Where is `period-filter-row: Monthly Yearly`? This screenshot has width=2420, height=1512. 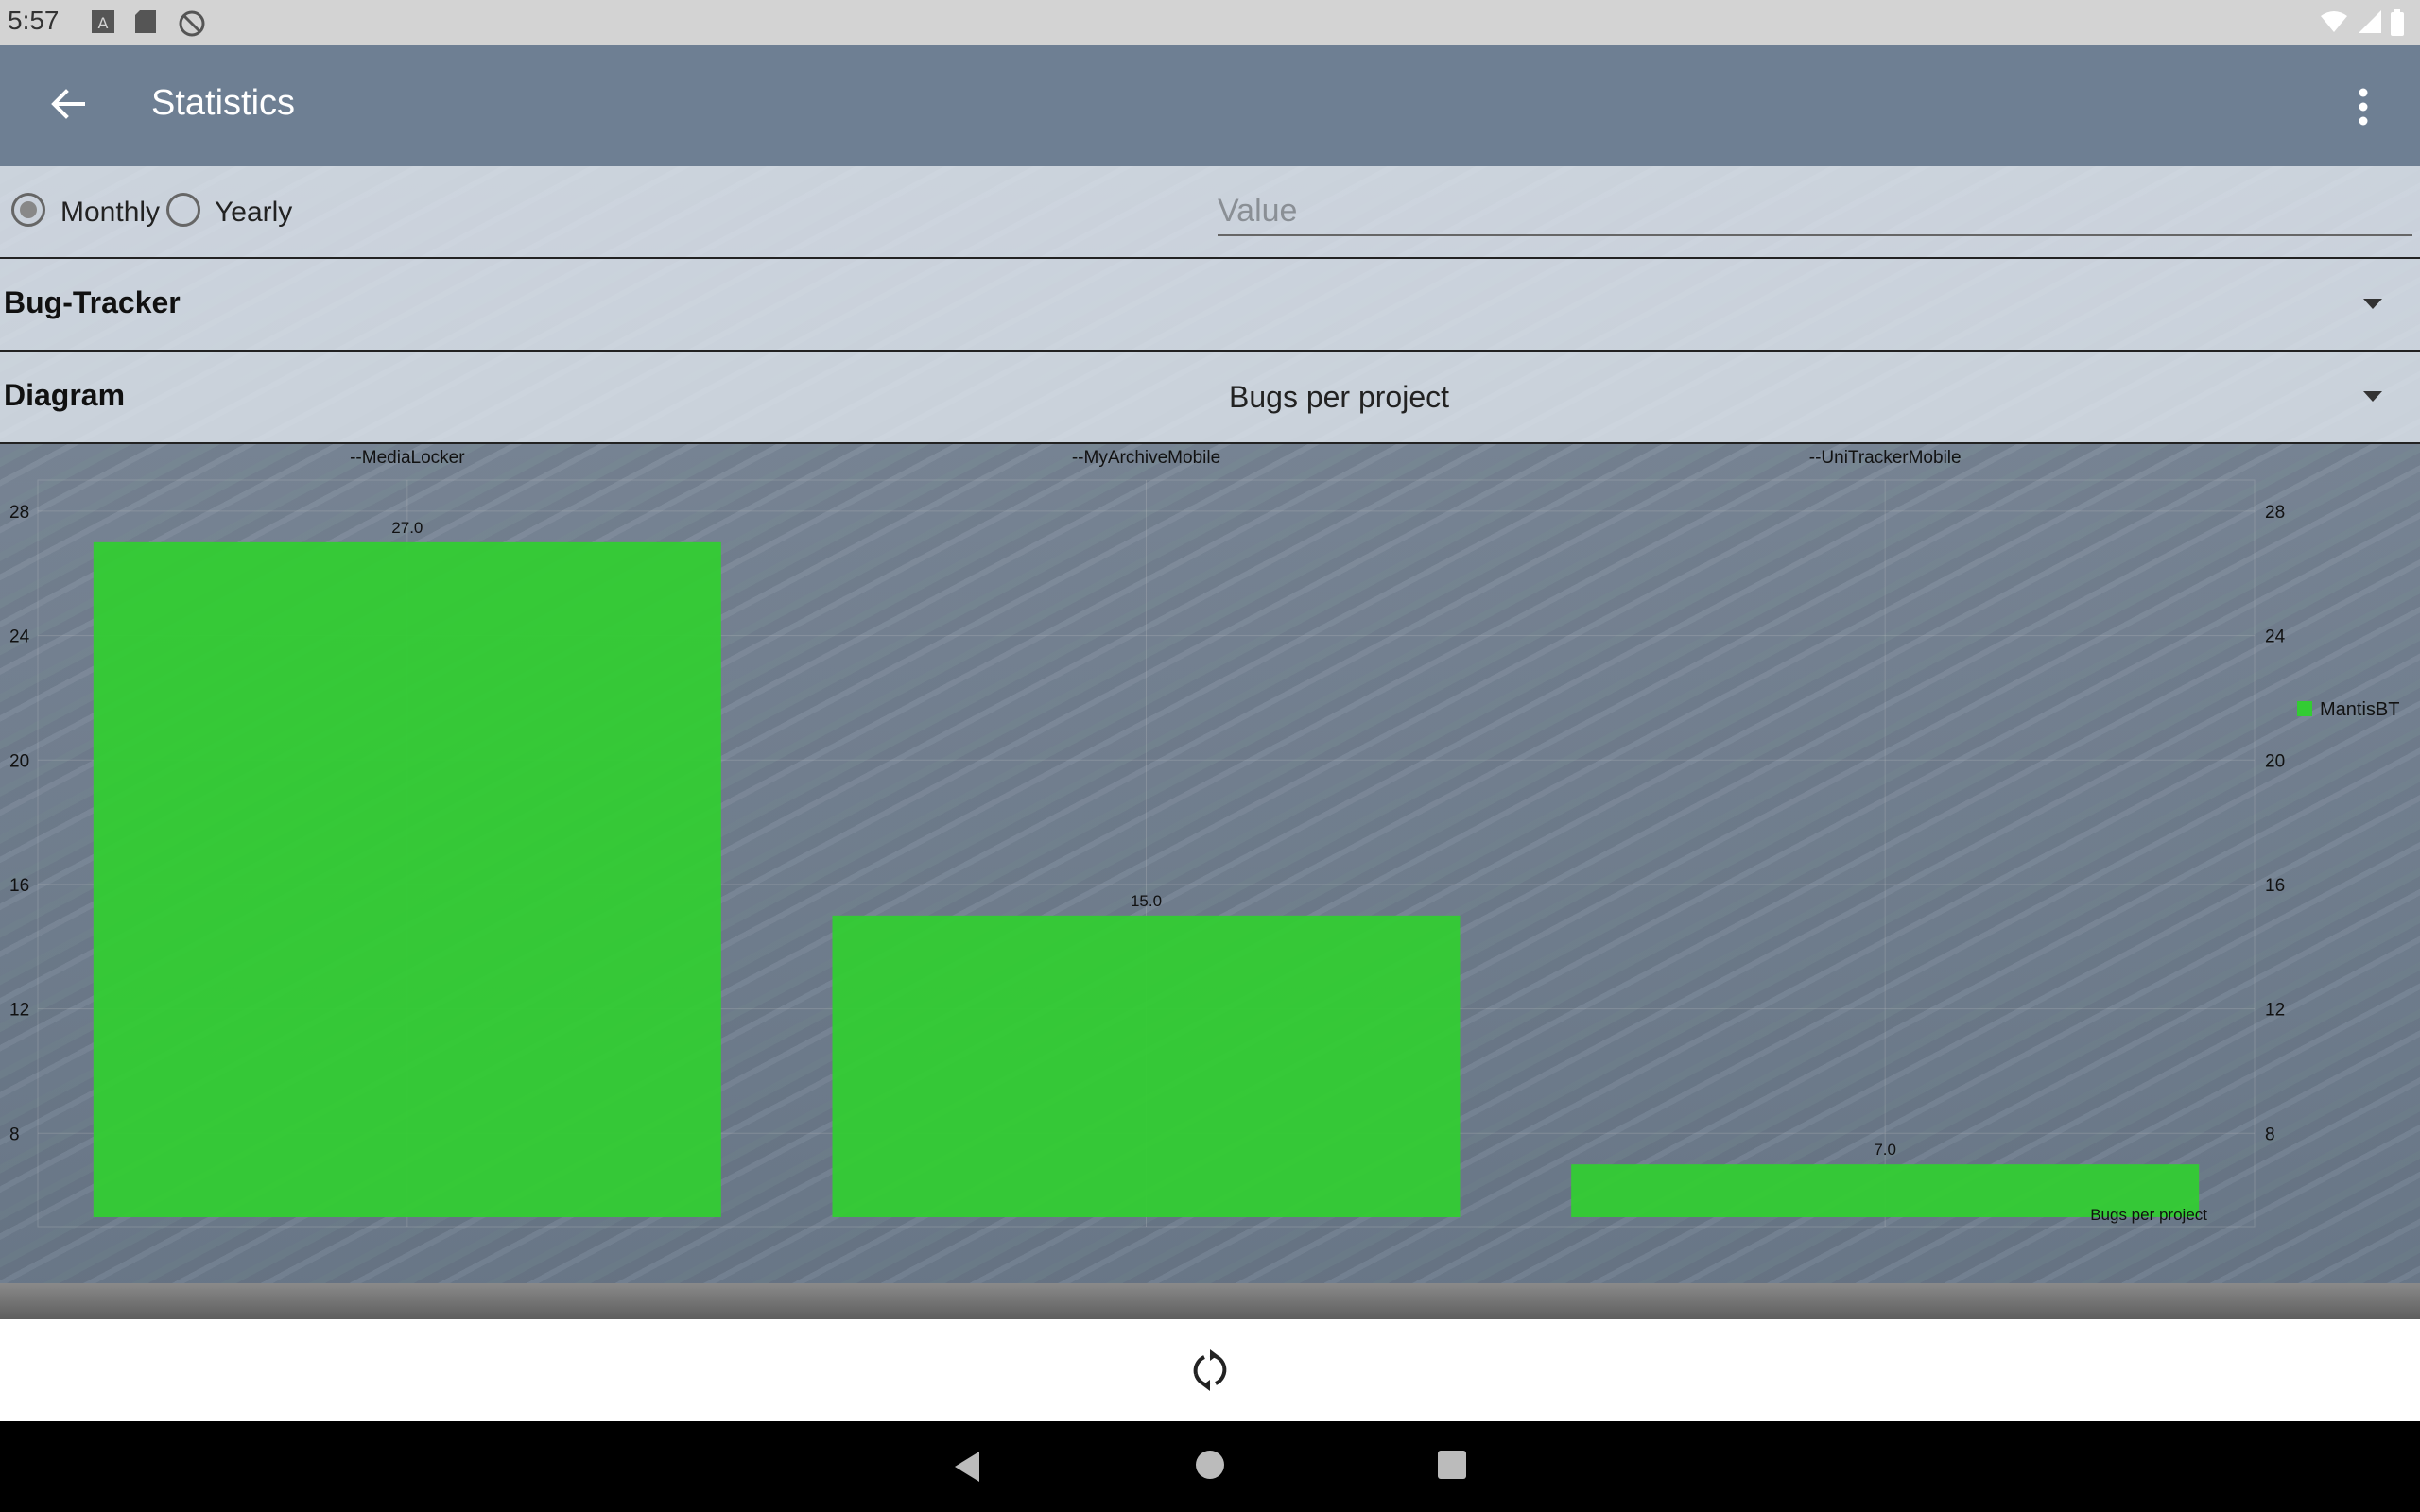 period-filter-row: Monthly Yearly is located at coordinates (1210, 212).